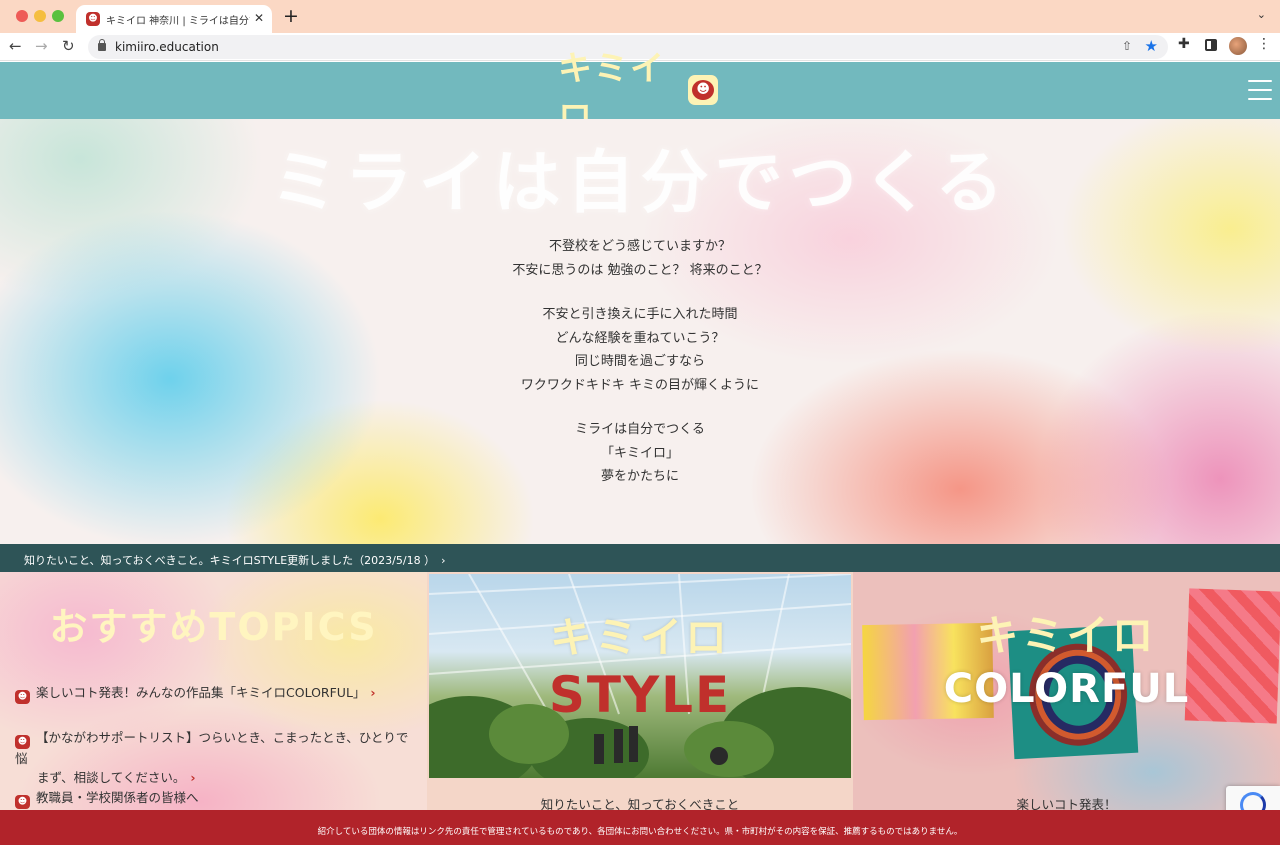 The height and width of the screenshot is (845, 1280). What do you see at coordinates (640, 16) in the screenshot?
I see `browser-tabbar: ☻ キミイロ 神奈川 | ミライは自分で ✕ + ⌄` at bounding box center [640, 16].